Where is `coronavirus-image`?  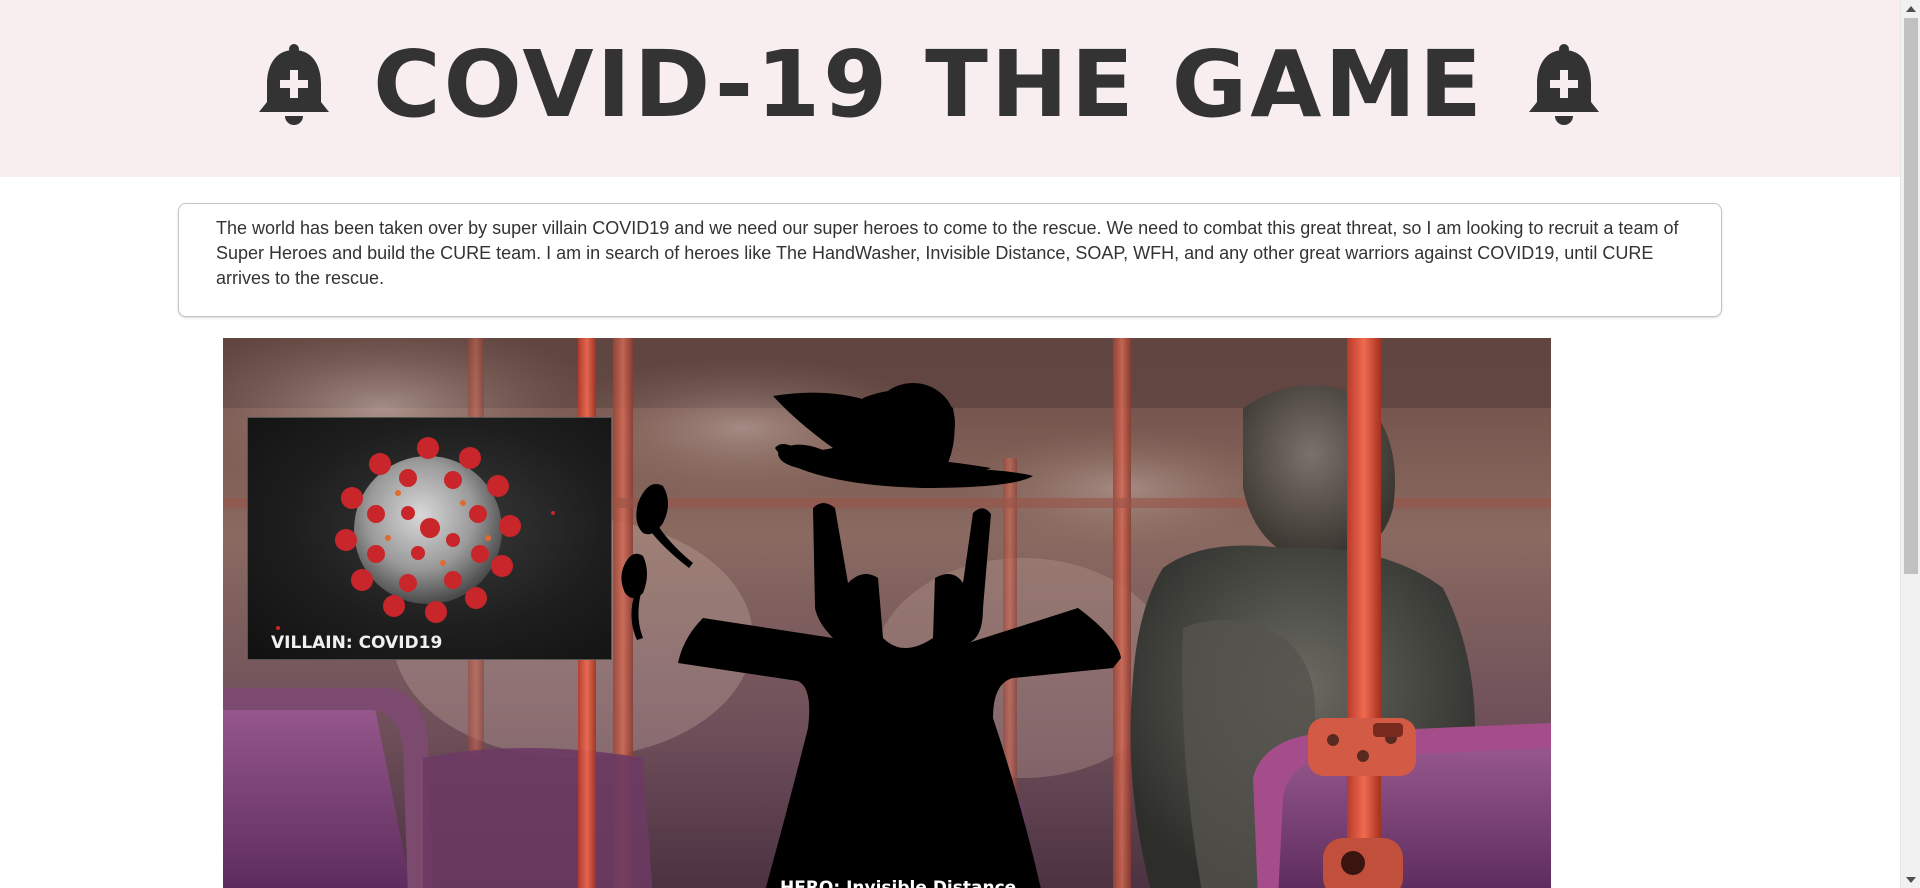
coronavirus-image is located at coordinates (415, 533).